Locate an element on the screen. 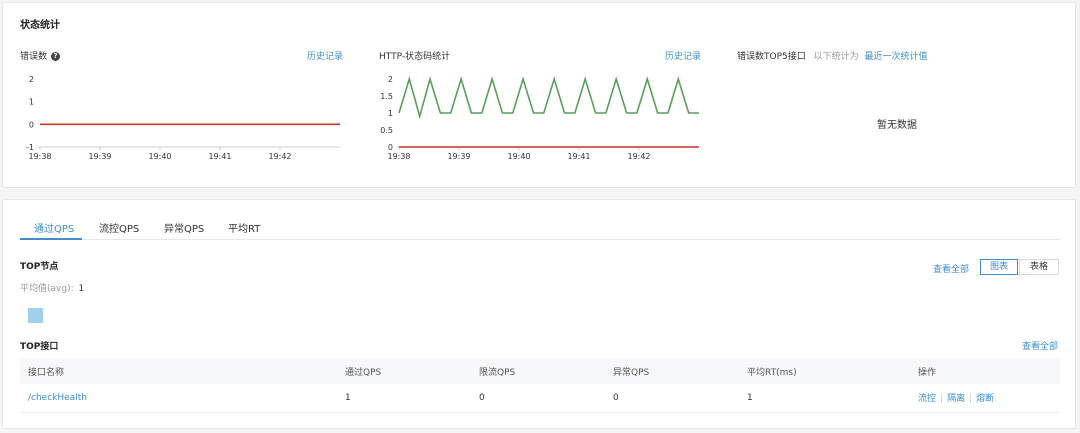 This screenshot has width=1080, height=433. cell-limit-qps: 0 is located at coordinates (538, 398).